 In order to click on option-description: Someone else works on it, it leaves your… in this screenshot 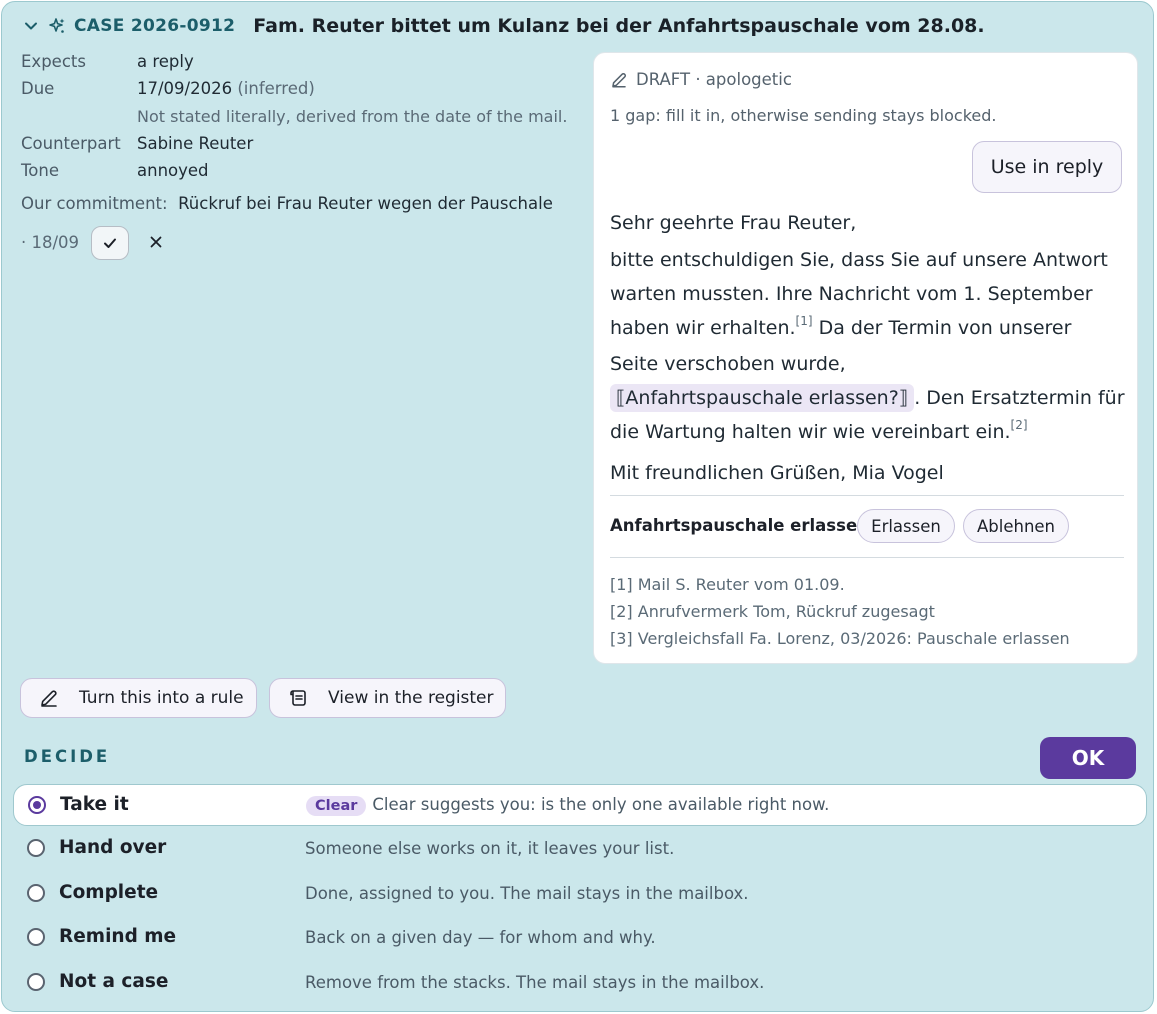, I will do `click(490, 848)`.